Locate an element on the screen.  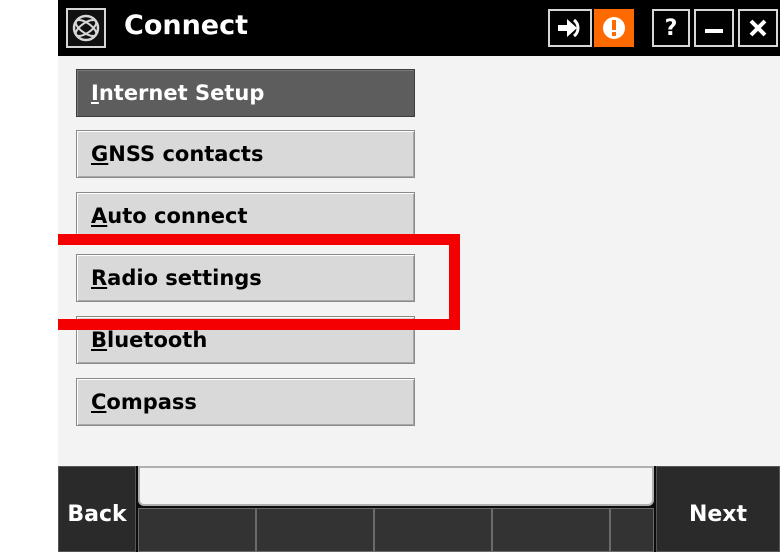
status-line is located at coordinates (396, 486).